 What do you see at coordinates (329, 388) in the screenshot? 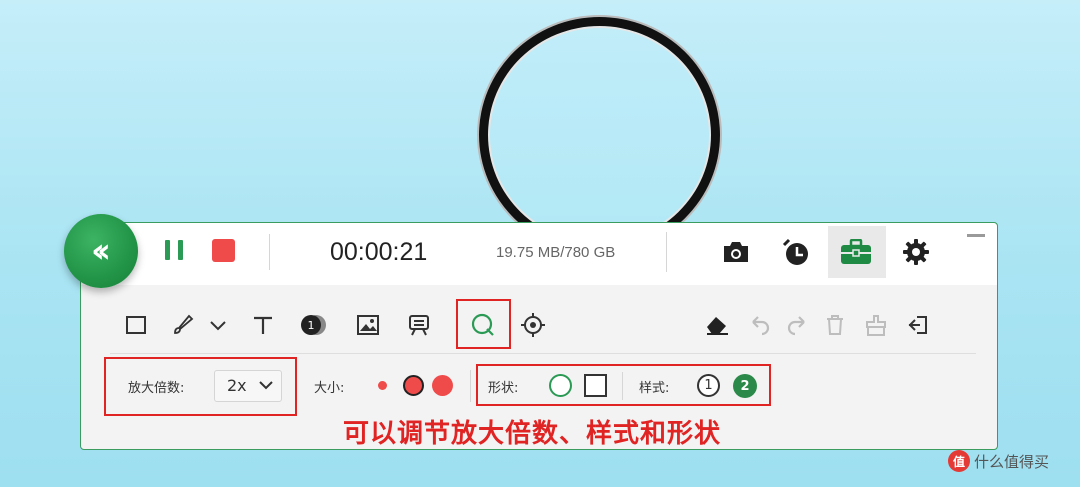
I see `size-label: 大小:` at bounding box center [329, 388].